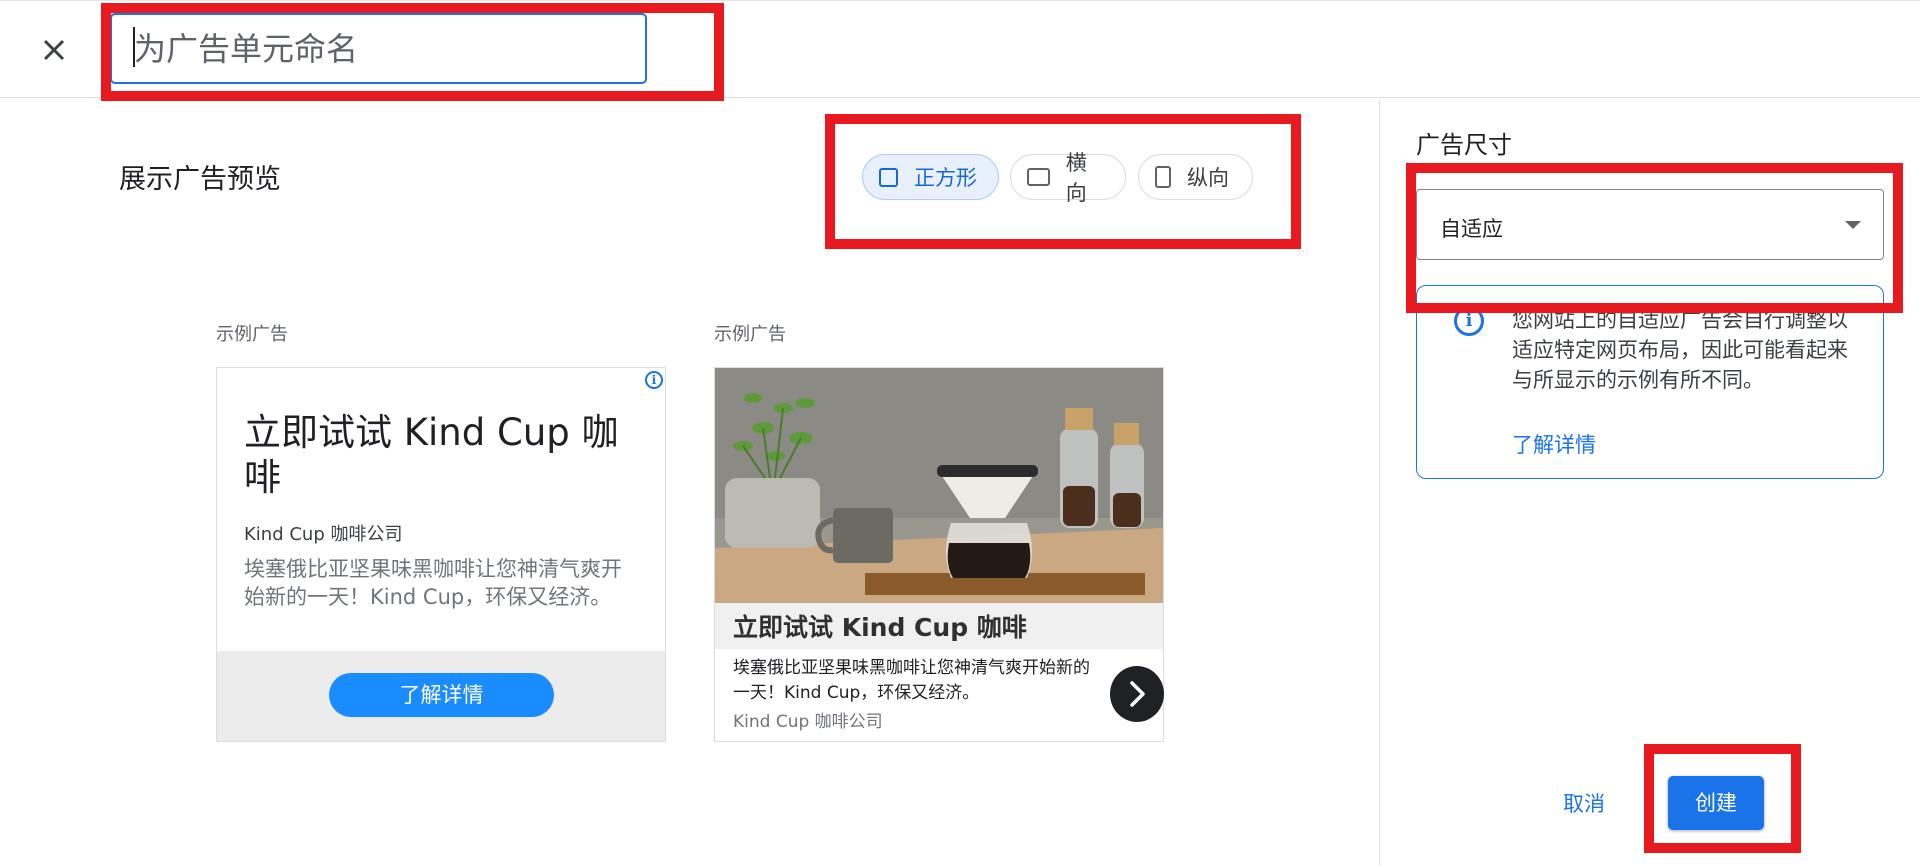 The width and height of the screenshot is (1920, 866). I want to click on ad-next-button, so click(1137, 694).